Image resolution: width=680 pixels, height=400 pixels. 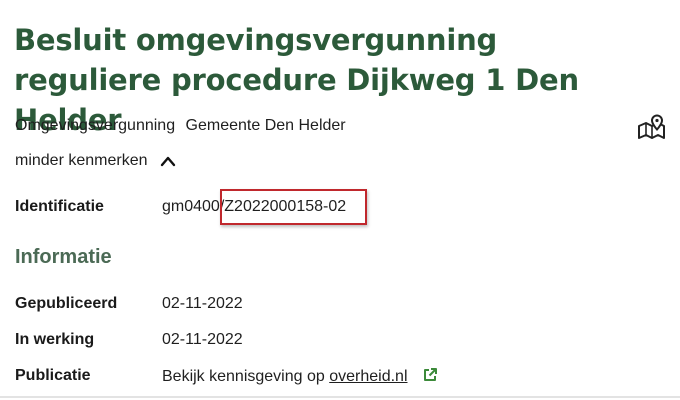 What do you see at coordinates (340, 397) in the screenshot?
I see `divider` at bounding box center [340, 397].